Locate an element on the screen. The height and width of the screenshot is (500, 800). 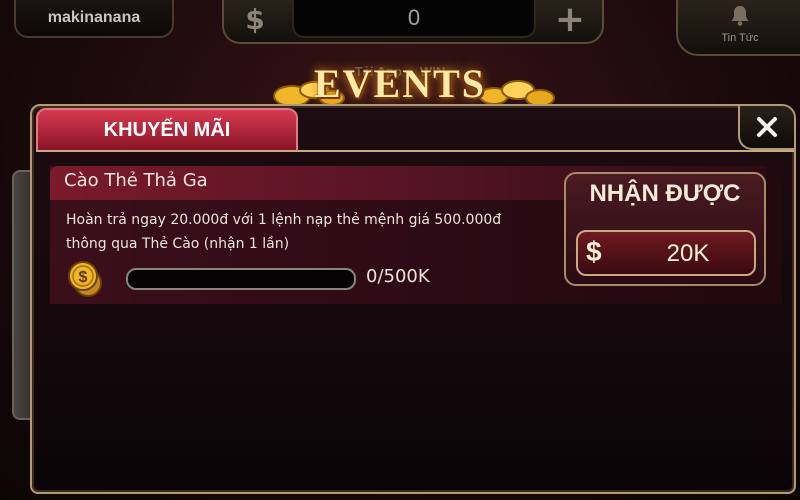
balance-value: 0 is located at coordinates (414, 19).